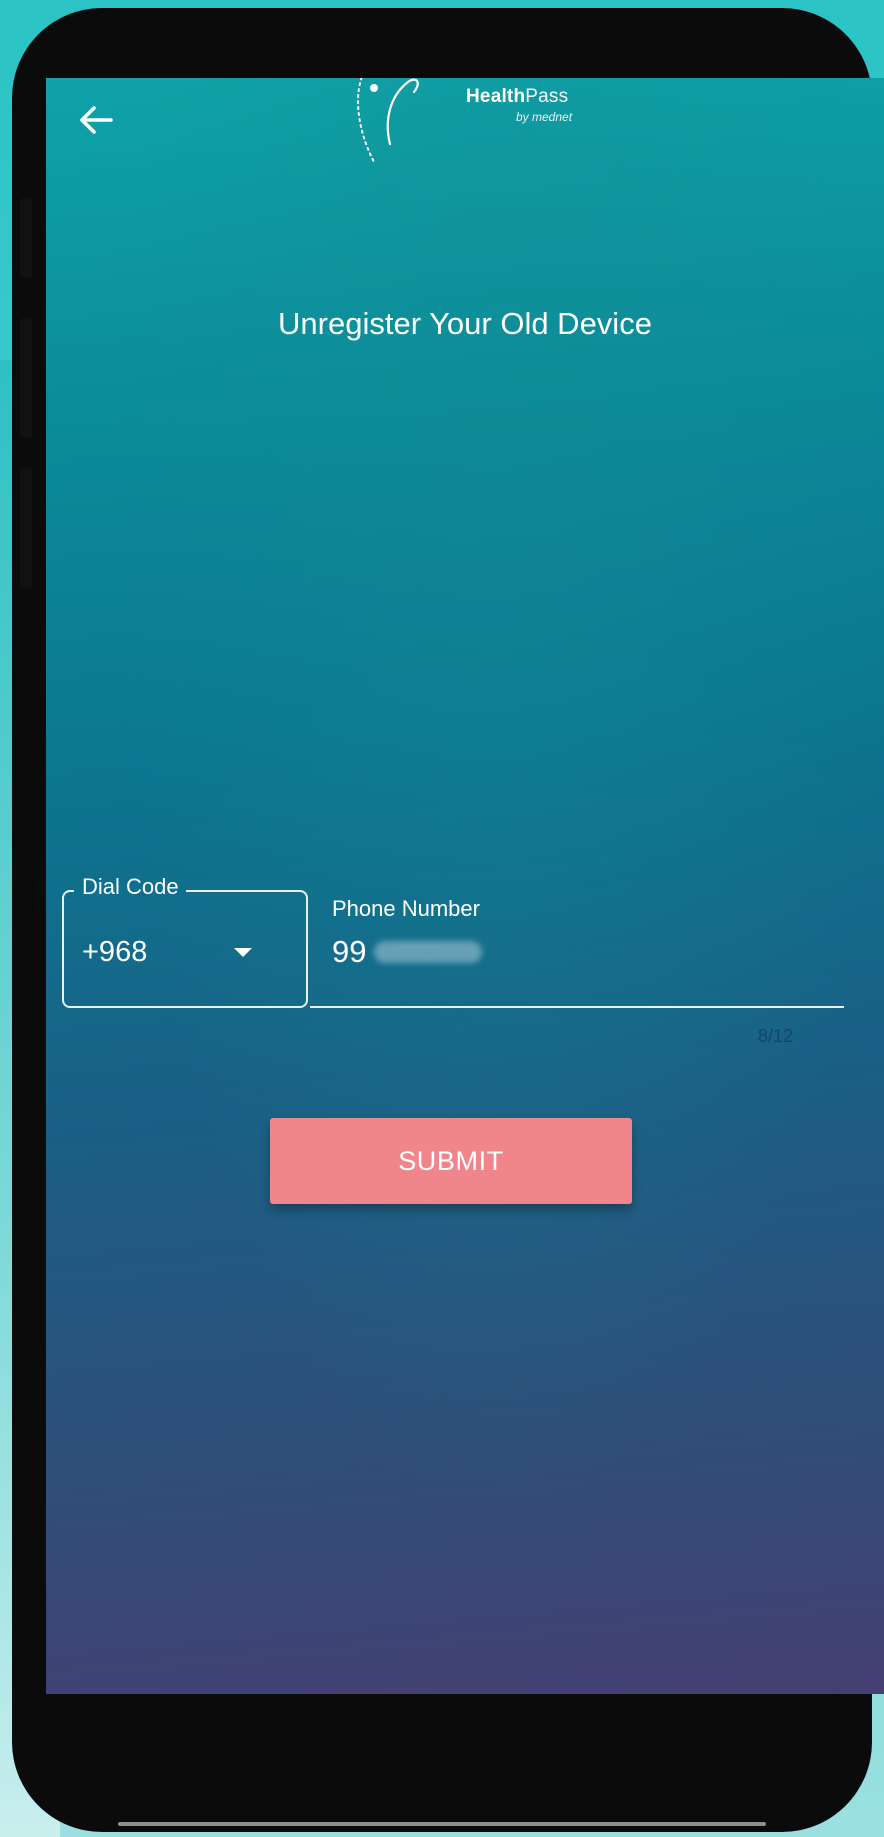 The width and height of the screenshot is (884, 1837). I want to click on back-button, so click(96, 120).